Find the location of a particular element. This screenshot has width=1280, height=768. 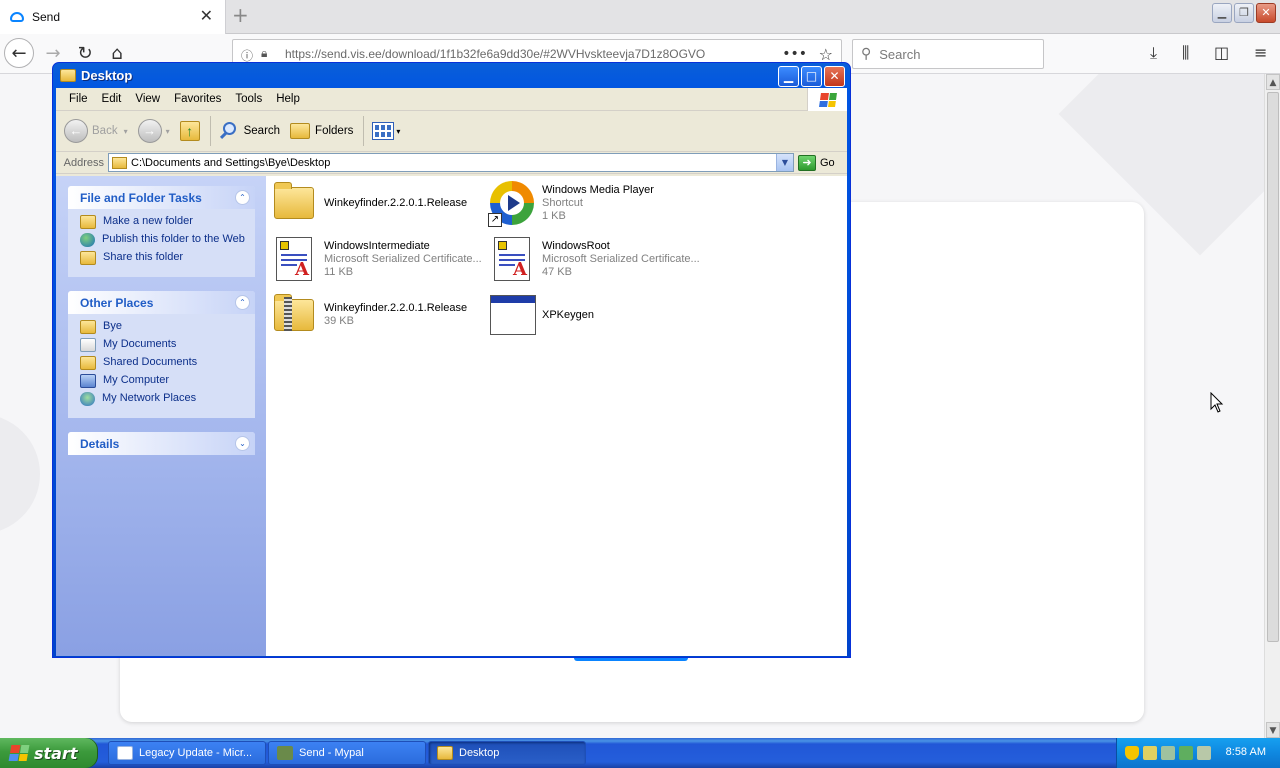

scroll-down-icon: ▼ is located at coordinates (1273, 730).